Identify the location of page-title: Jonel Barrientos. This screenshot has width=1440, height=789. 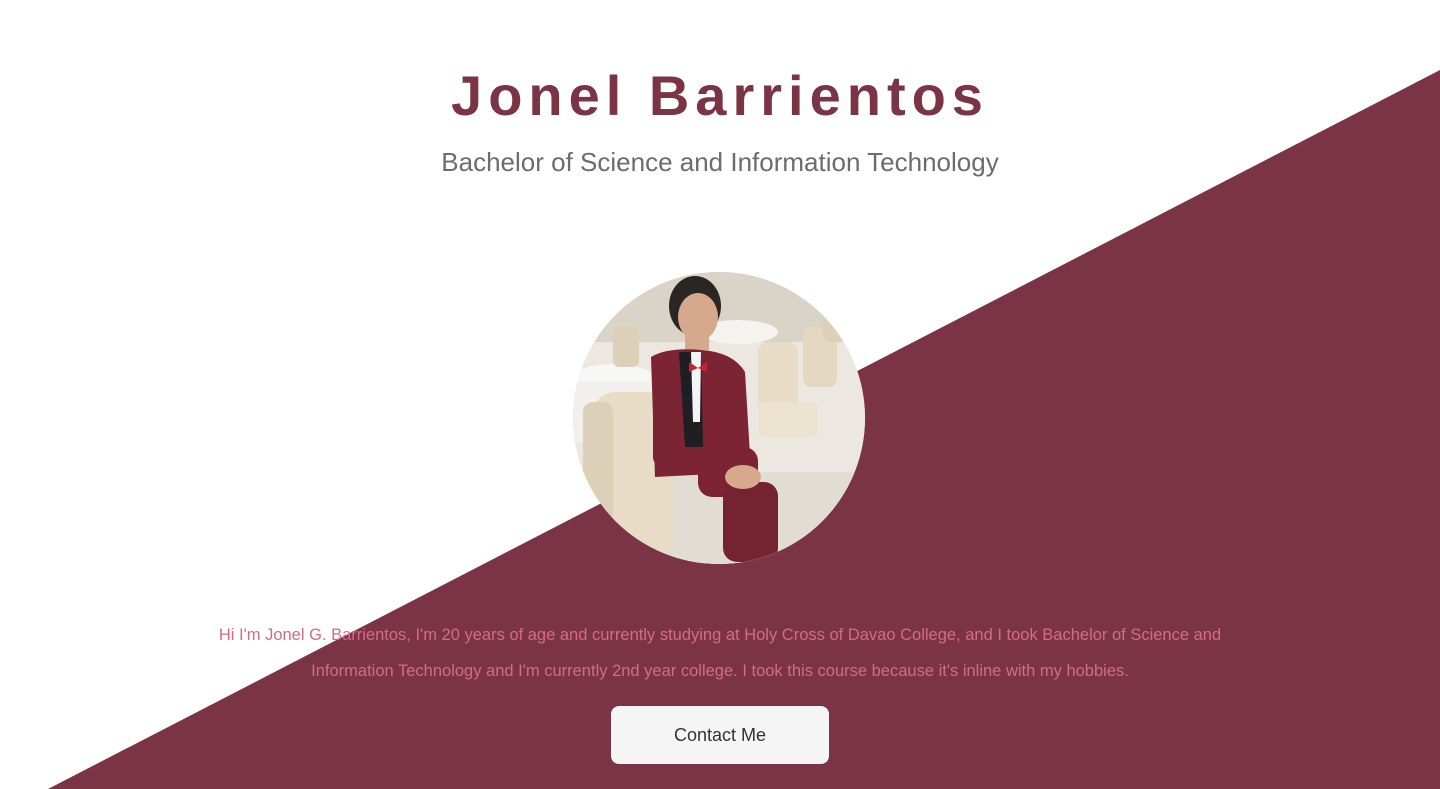
(720, 95).